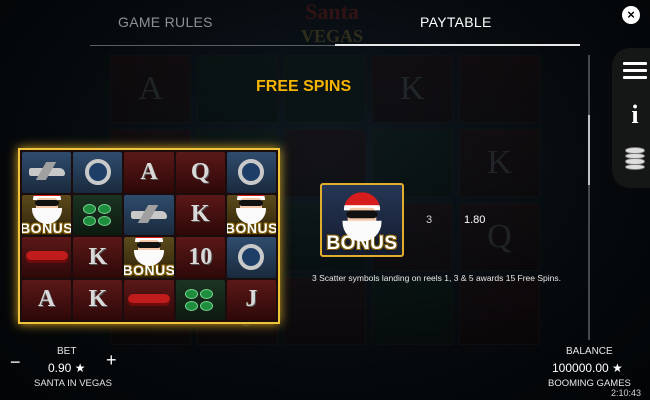  Describe the element at coordinates (67, 351) in the screenshot. I see `bet-label: BET` at that location.